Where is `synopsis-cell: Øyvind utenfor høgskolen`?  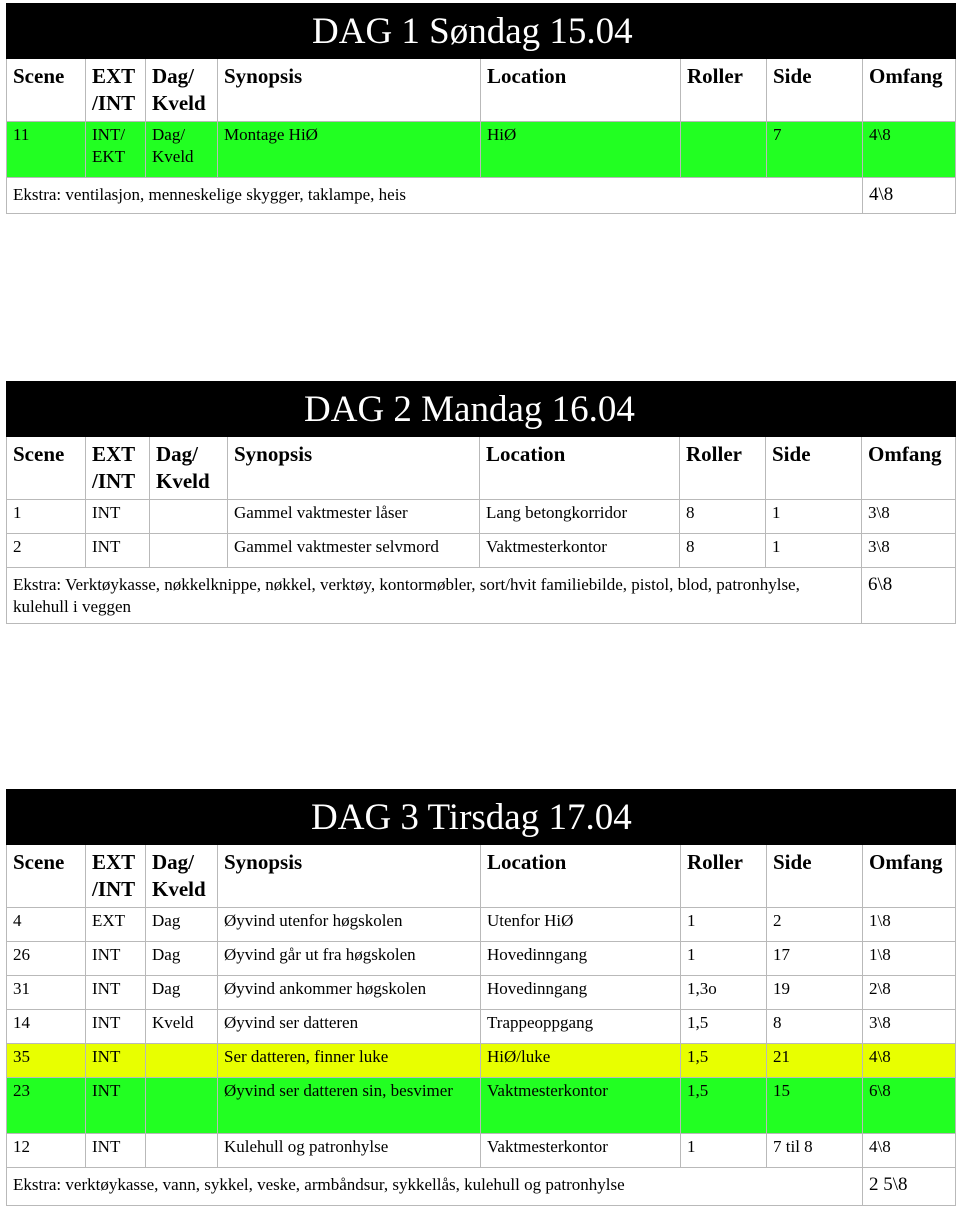 synopsis-cell: Øyvind utenfor høgskolen is located at coordinates (349, 924).